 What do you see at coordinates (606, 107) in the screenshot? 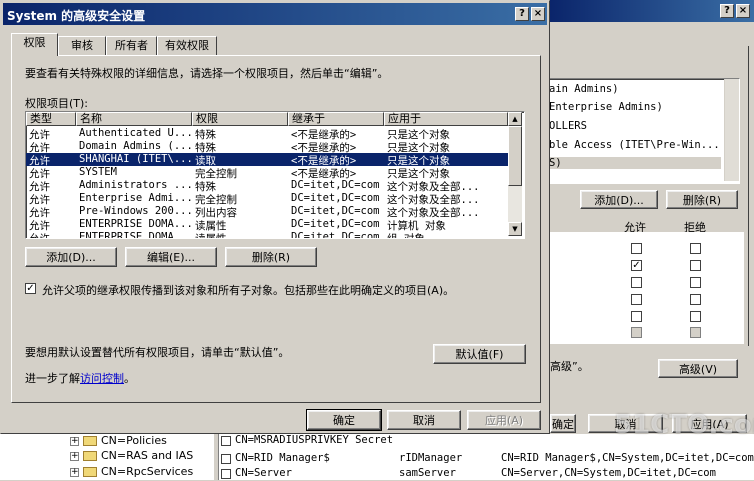
I see `list-item: Enterprise Admins)` at bounding box center [606, 107].